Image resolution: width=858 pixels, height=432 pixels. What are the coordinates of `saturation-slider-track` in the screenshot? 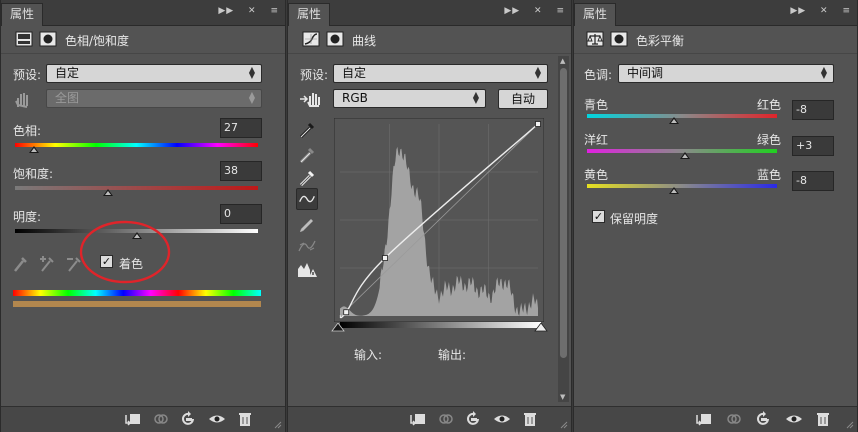 It's located at (136, 188).